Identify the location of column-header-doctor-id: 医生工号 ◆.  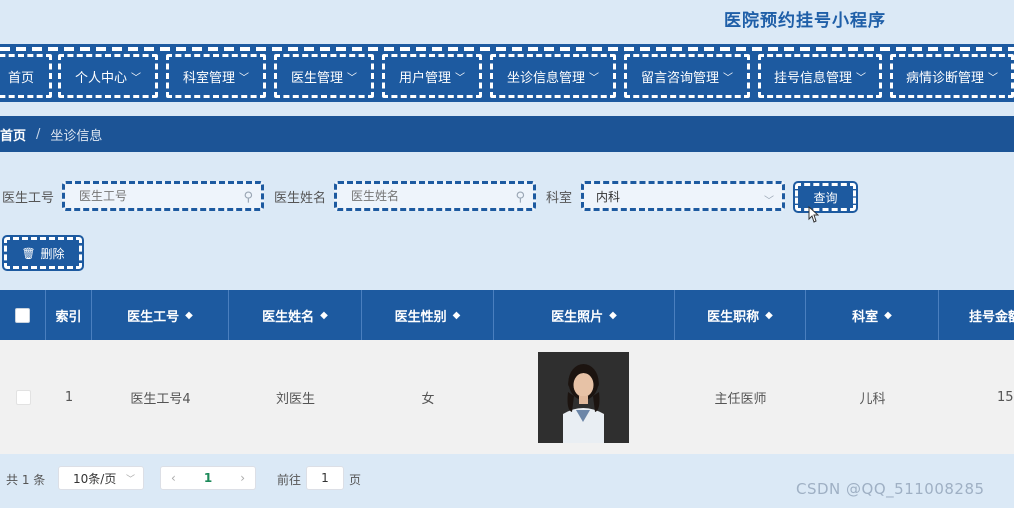
(160, 315).